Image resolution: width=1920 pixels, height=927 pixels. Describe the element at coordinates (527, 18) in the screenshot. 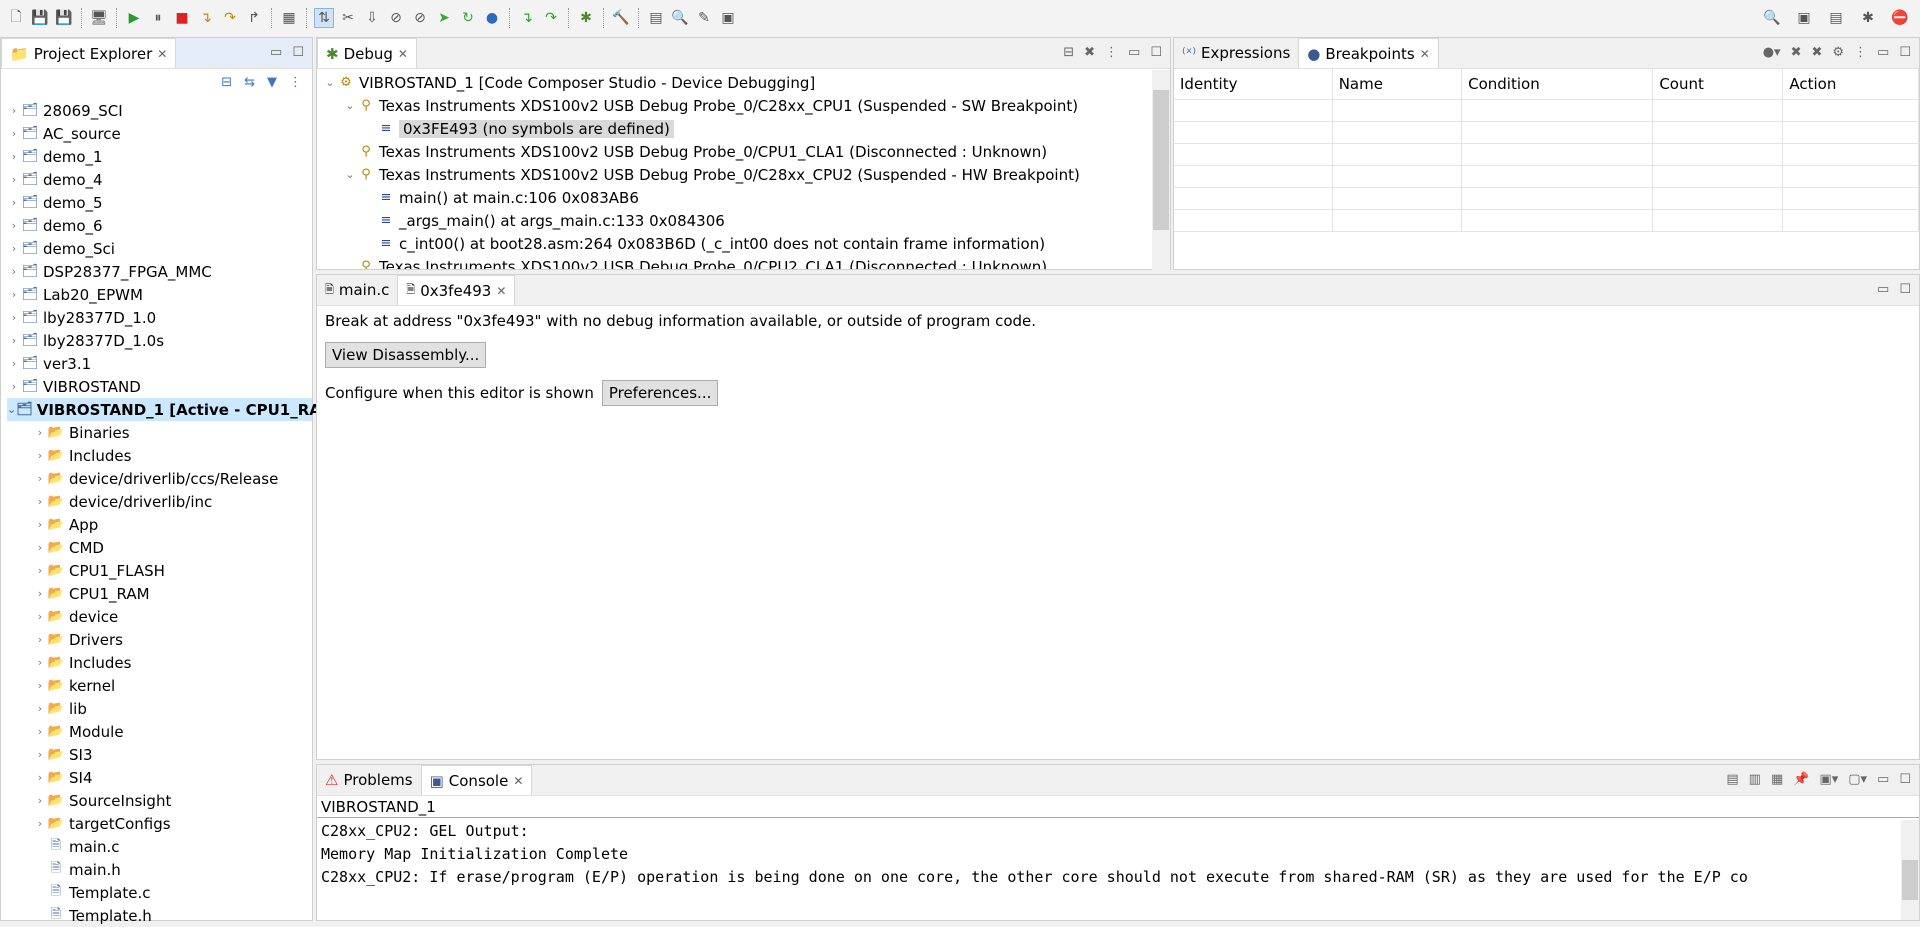

I see `assembly-step-into-icon: ↴` at that location.